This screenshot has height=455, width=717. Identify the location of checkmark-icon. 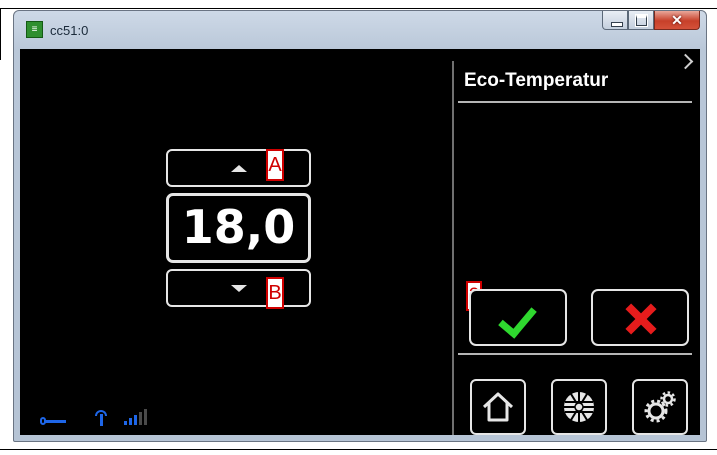
(517, 318).